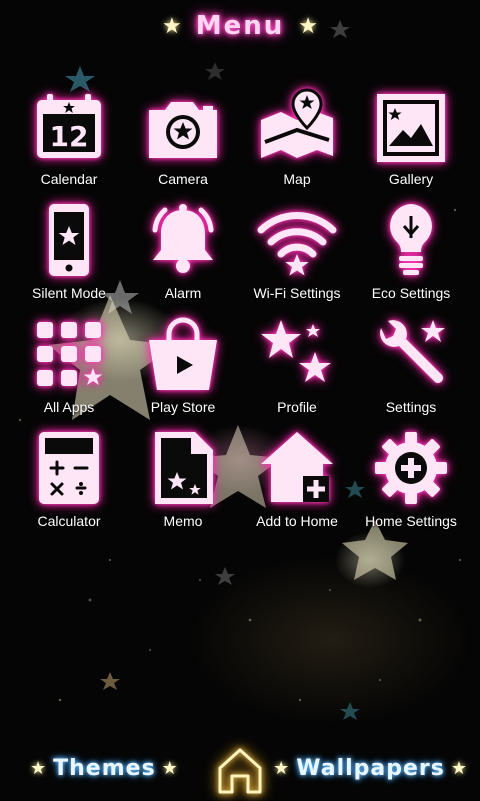 The height and width of the screenshot is (801, 480). Describe the element at coordinates (297, 468) in the screenshot. I see `house-add-icon` at that location.